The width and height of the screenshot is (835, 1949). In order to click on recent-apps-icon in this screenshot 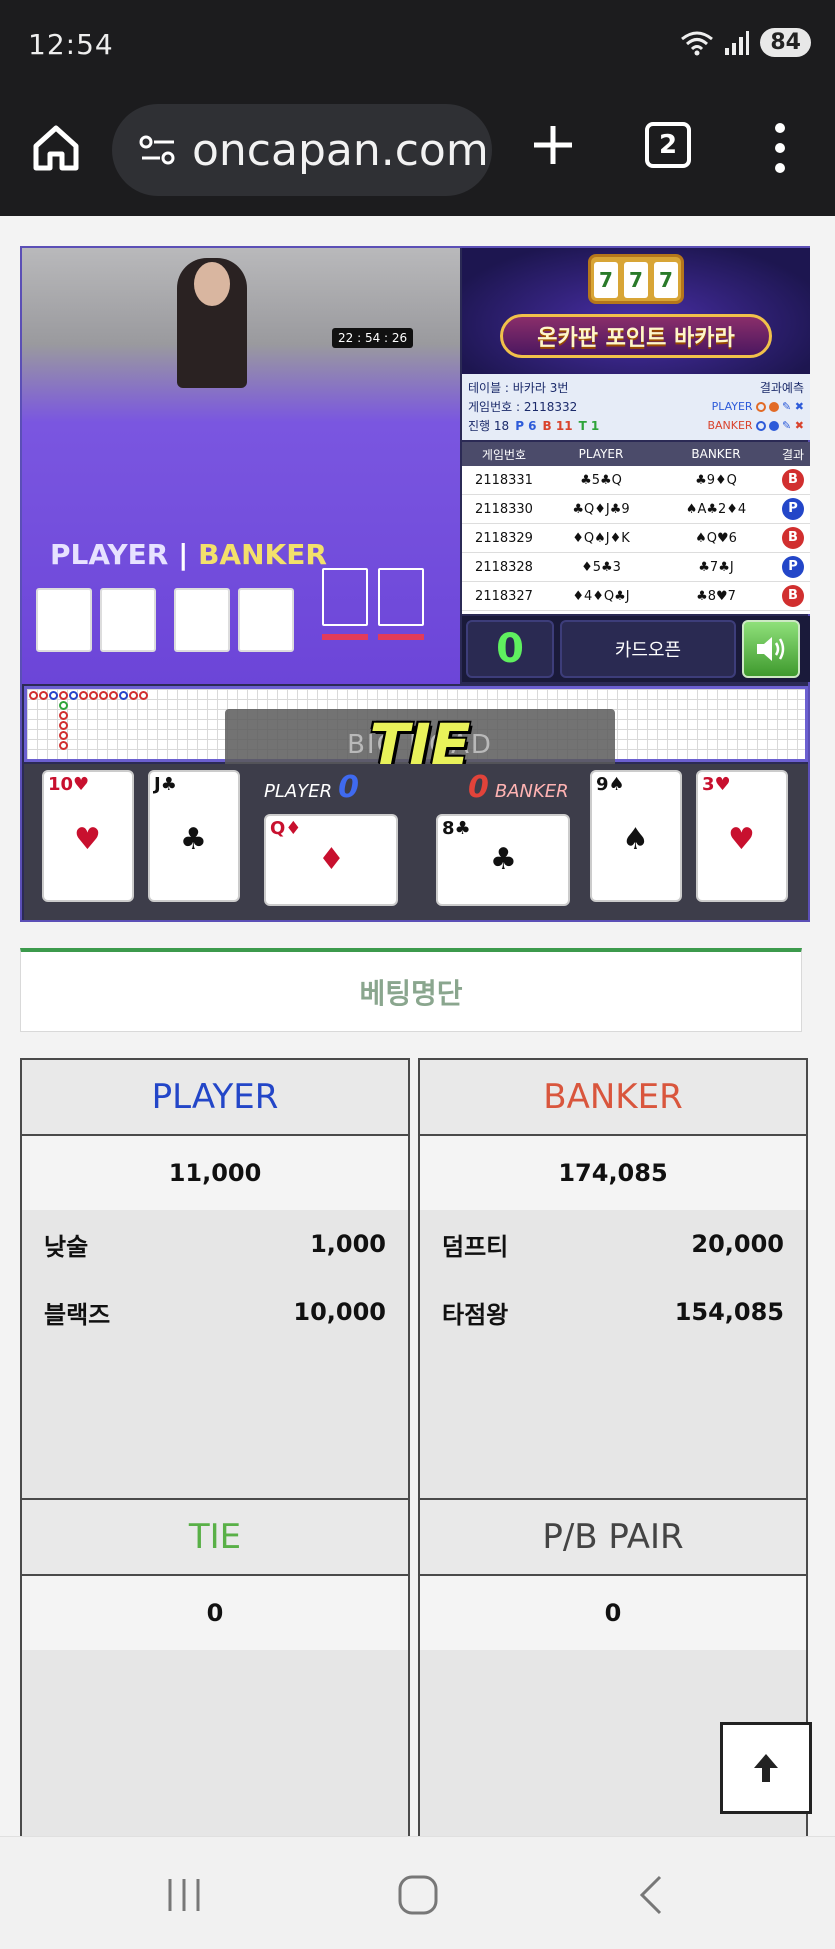, I will do `click(184, 1895)`.